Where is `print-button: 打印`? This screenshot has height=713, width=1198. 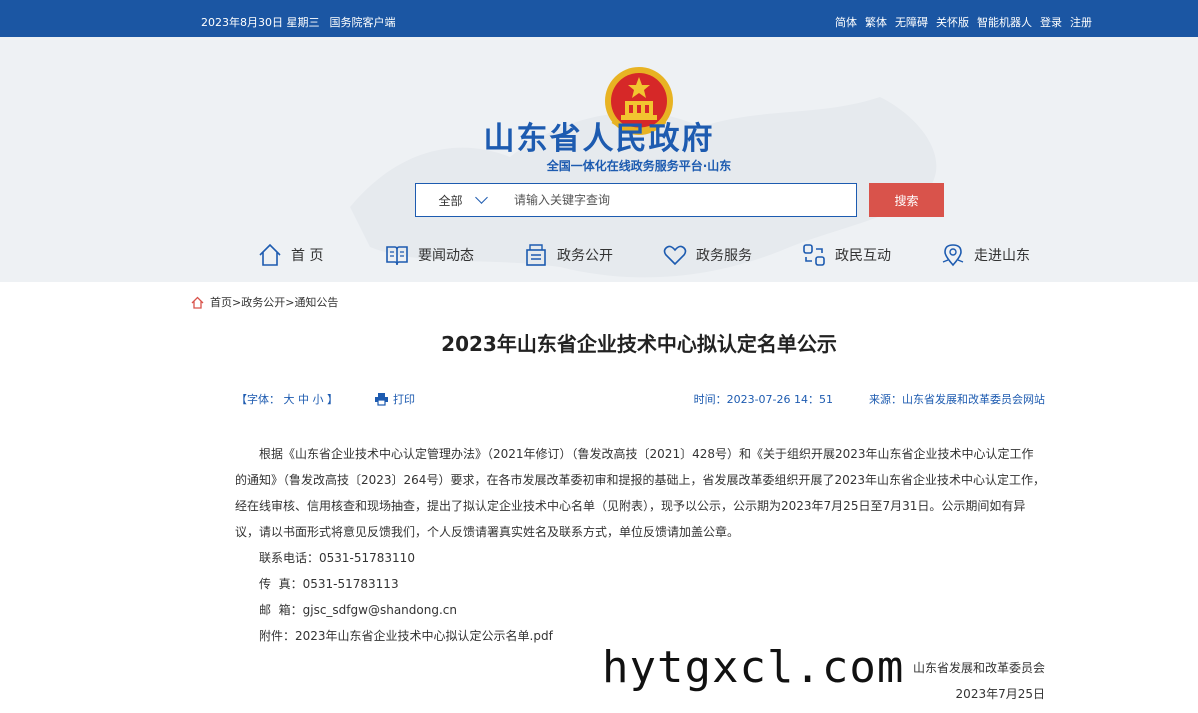
print-button: 打印 is located at coordinates (394, 399).